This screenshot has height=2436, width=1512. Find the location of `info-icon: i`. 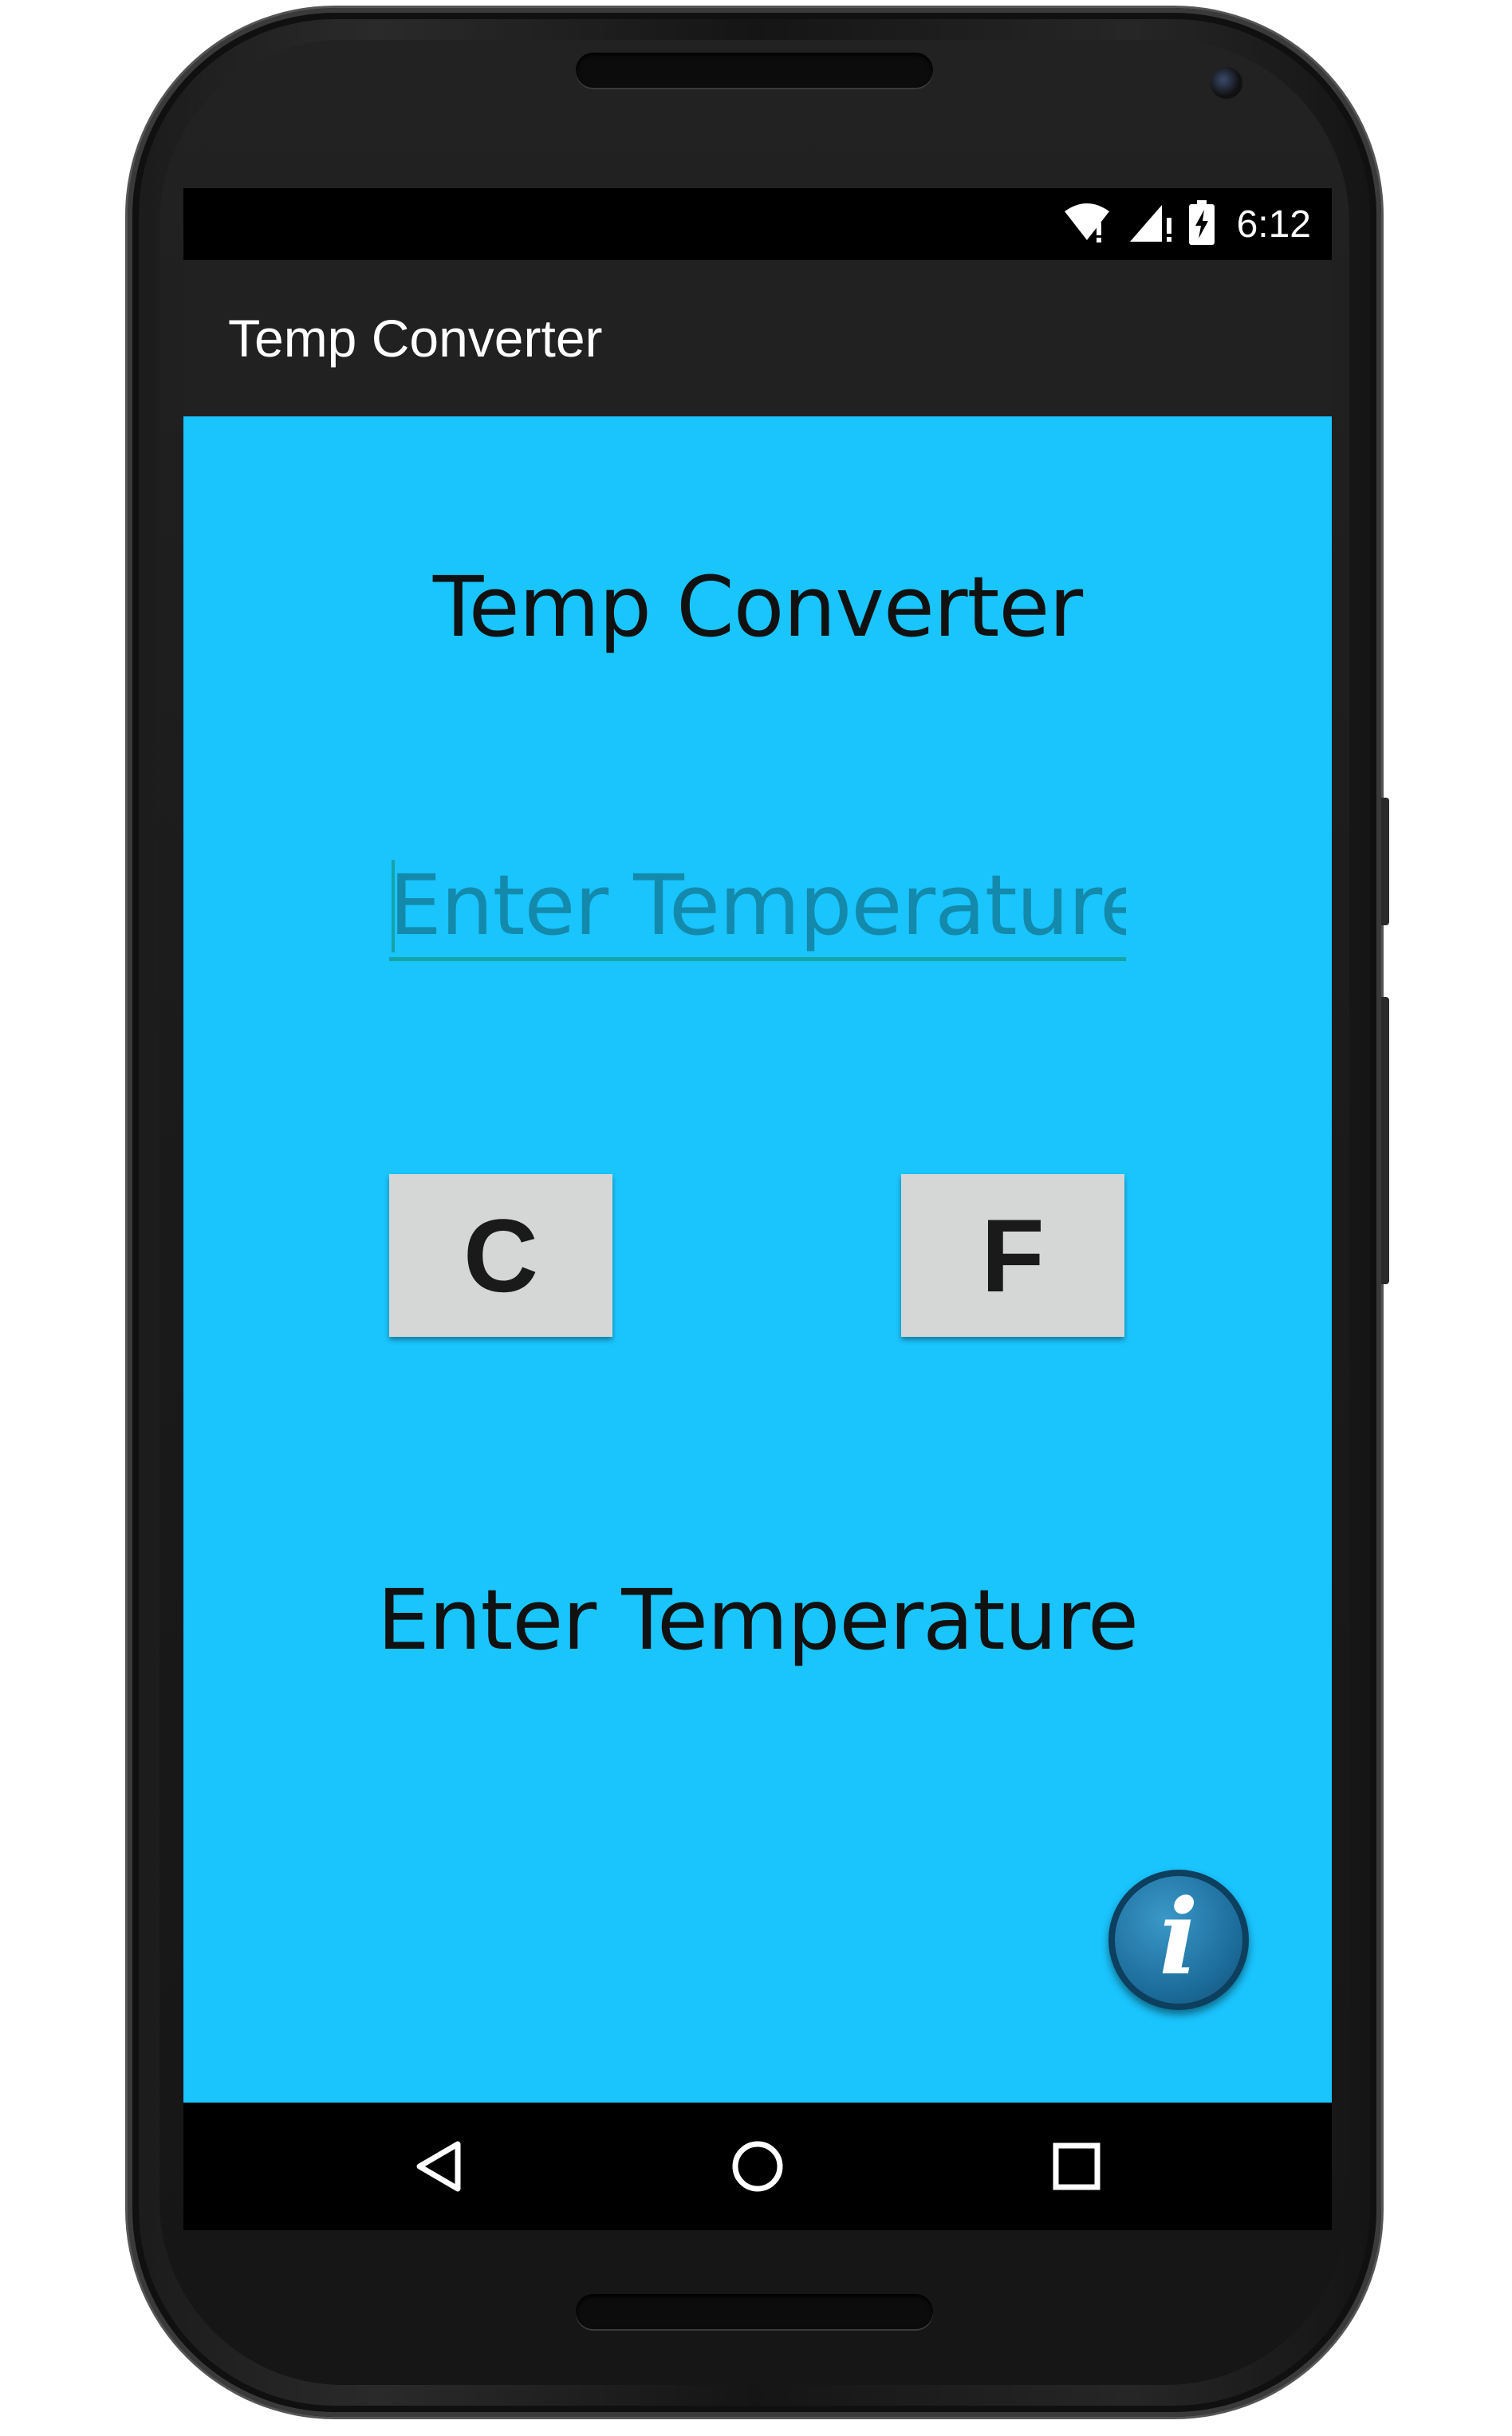

info-icon: i is located at coordinates (1179, 1937).